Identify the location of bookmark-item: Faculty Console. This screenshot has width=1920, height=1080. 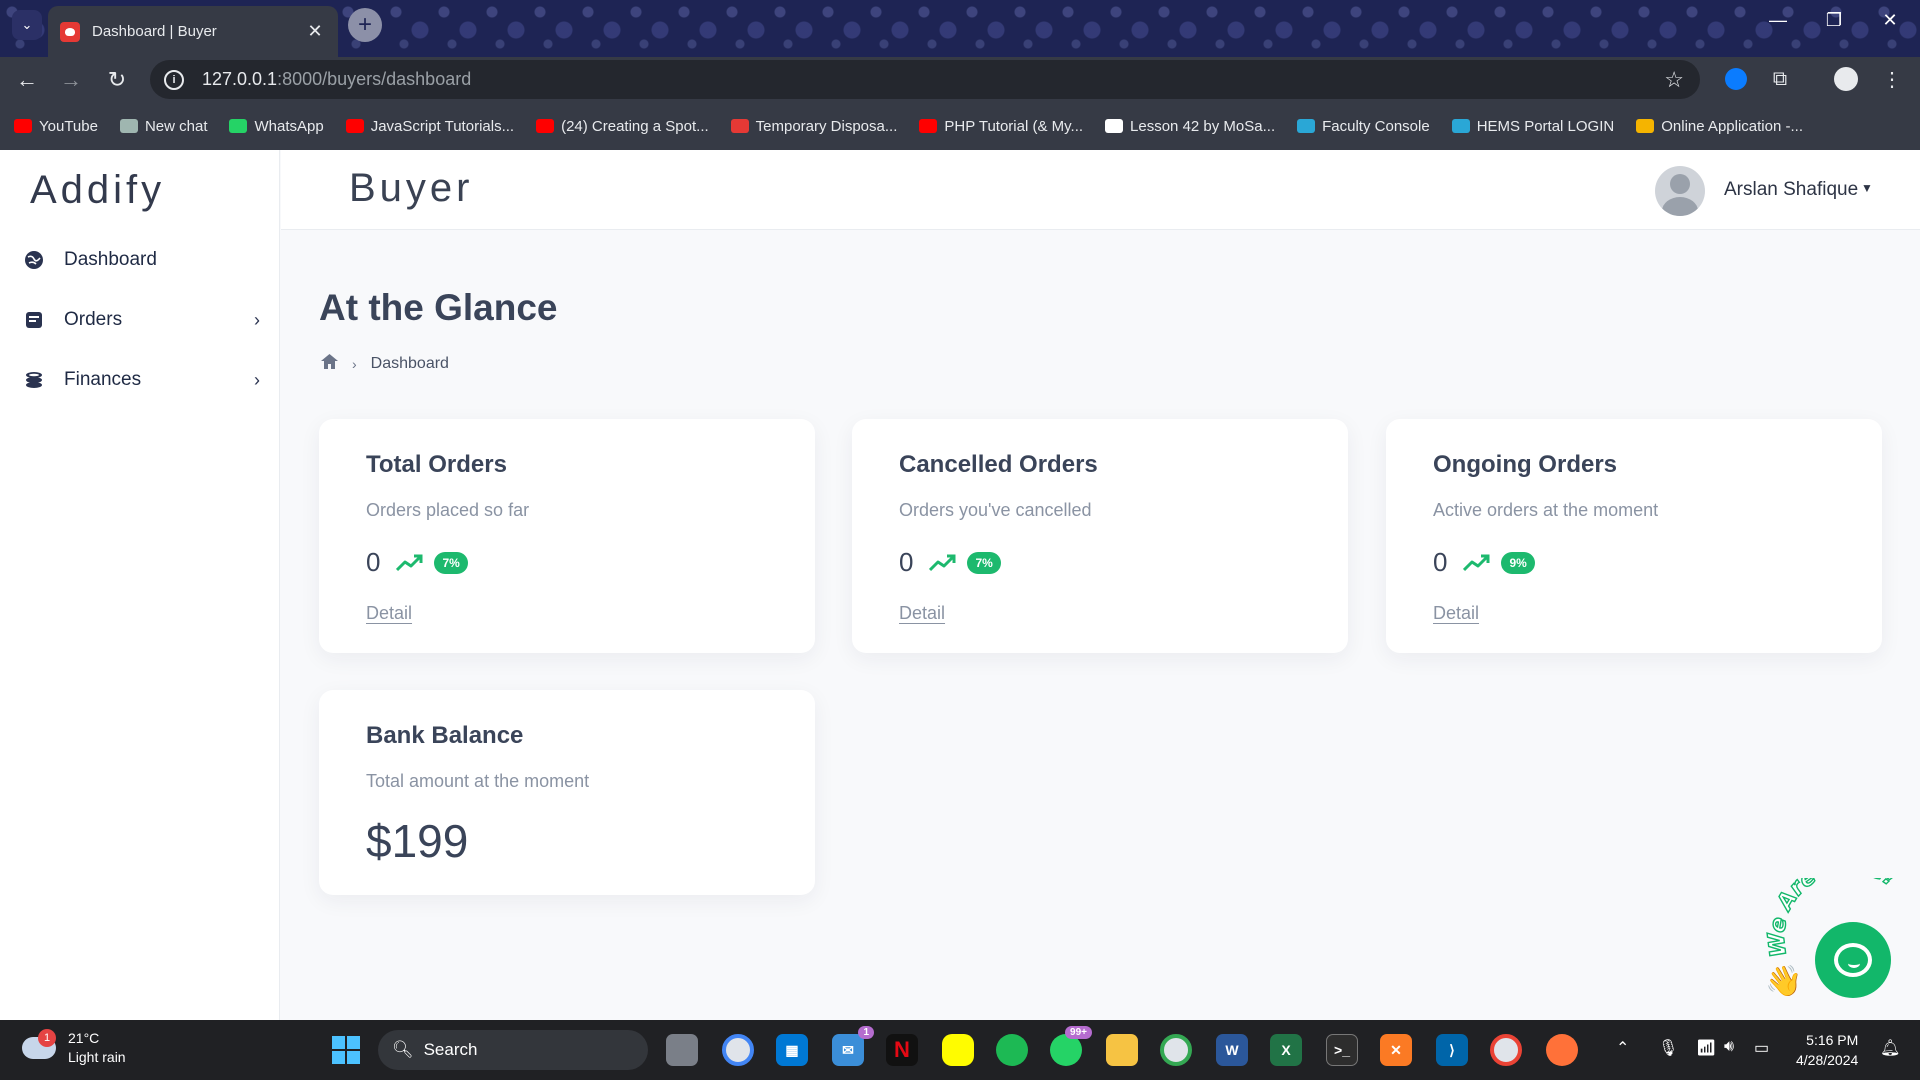
(1363, 126).